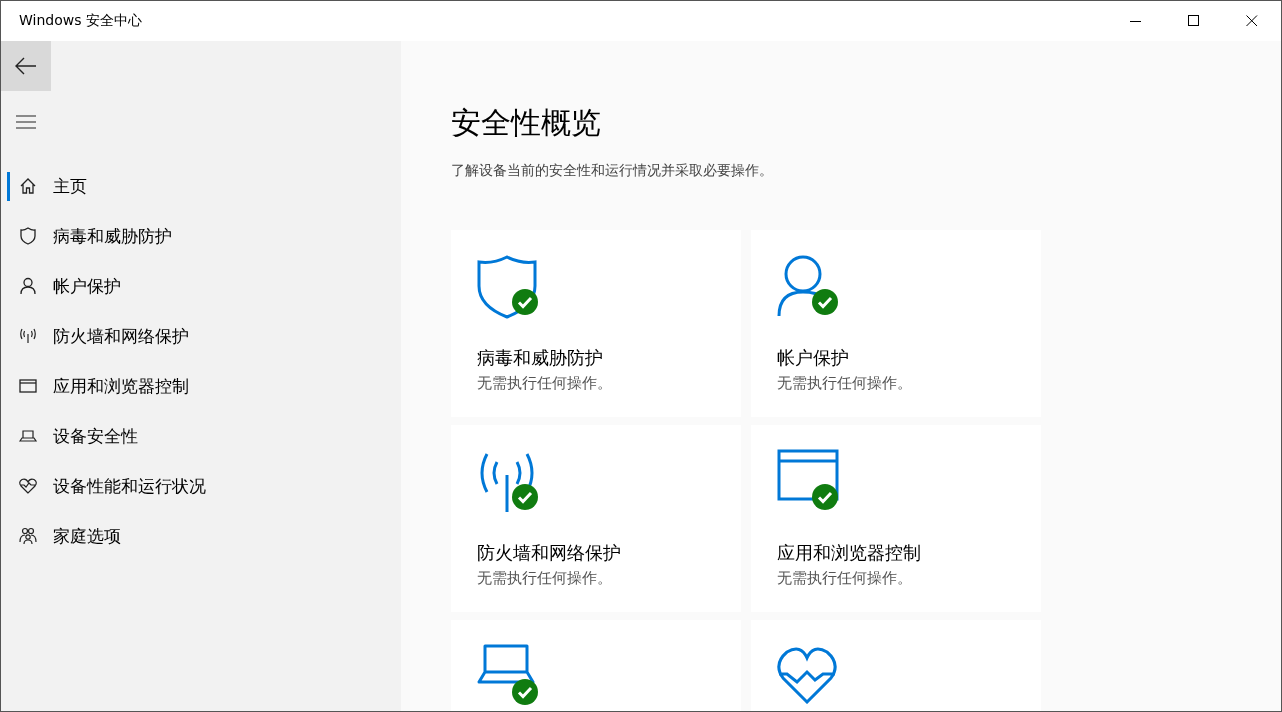 The height and width of the screenshot is (712, 1282). I want to click on antenna-icon, so click(28, 336).